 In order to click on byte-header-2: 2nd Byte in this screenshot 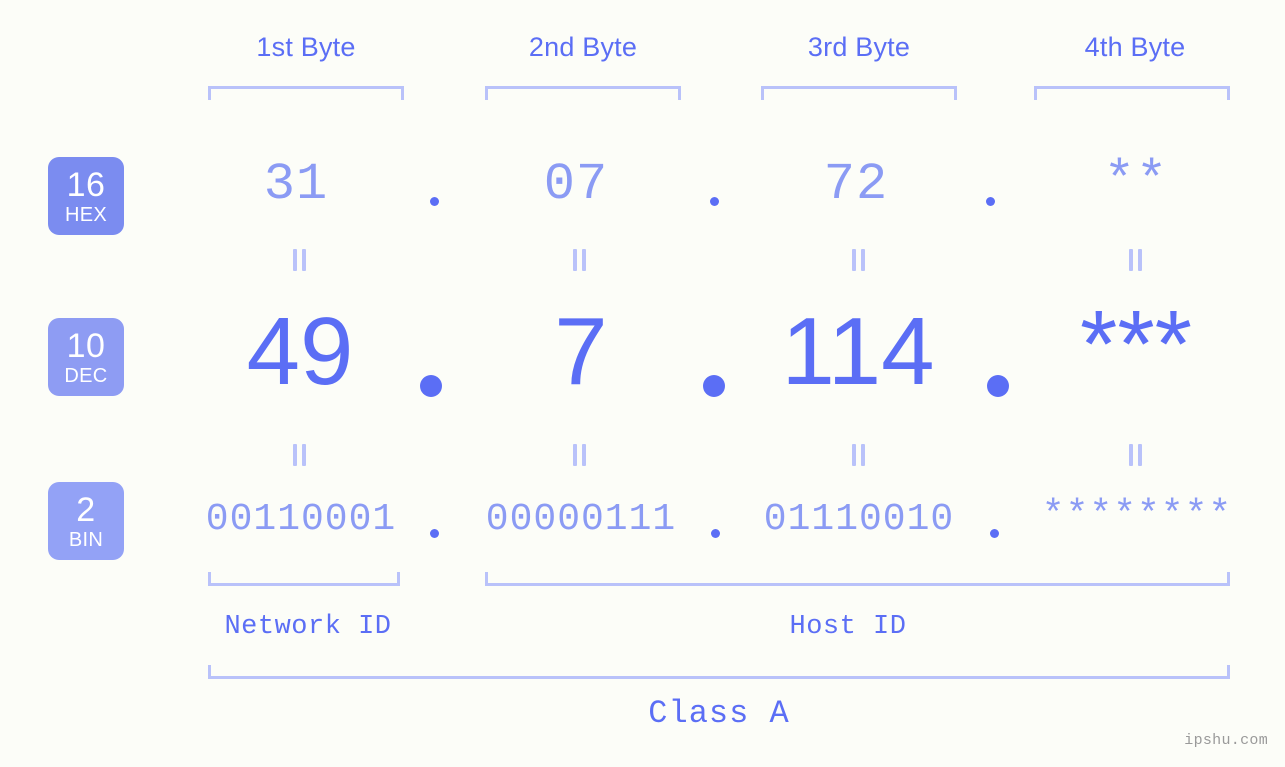, I will do `click(583, 47)`.